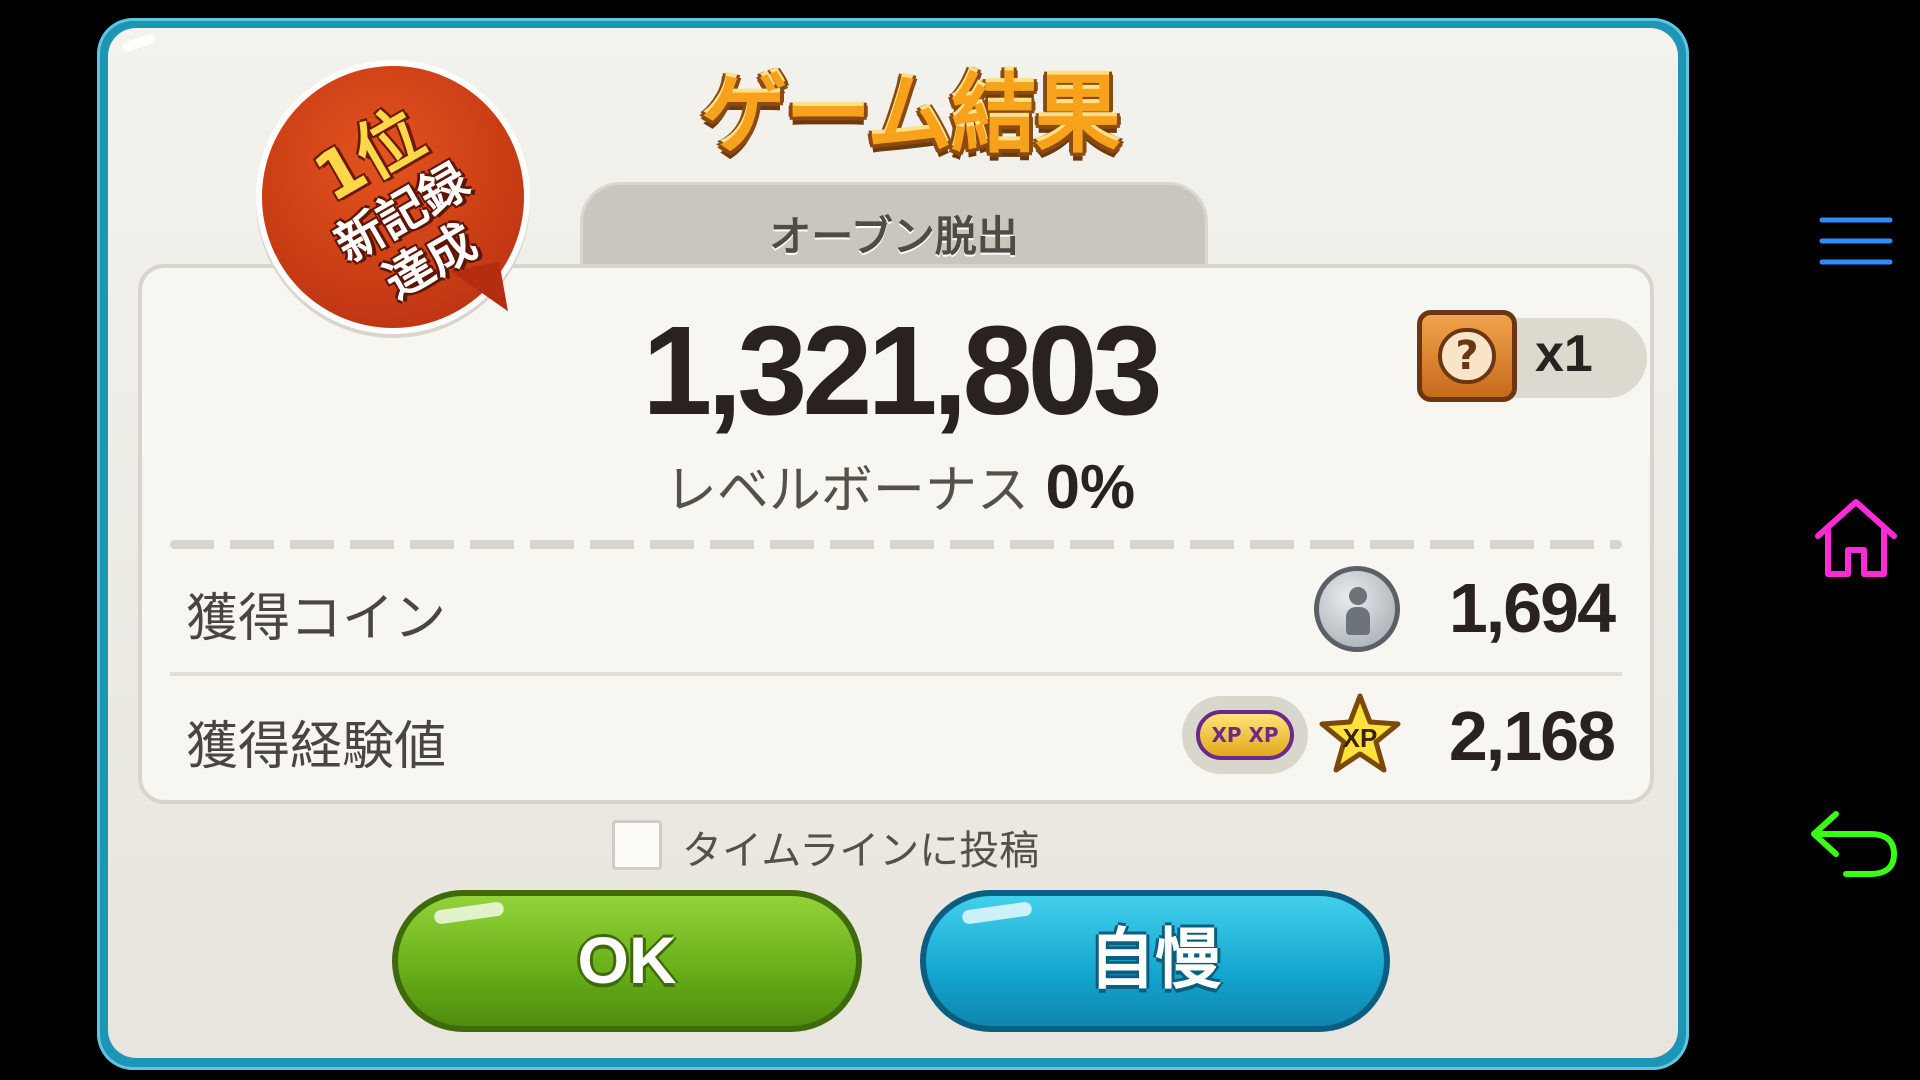 This screenshot has height=1080, width=1920. Describe the element at coordinates (1358, 596) in the screenshot. I see `coin-figure-head` at that location.